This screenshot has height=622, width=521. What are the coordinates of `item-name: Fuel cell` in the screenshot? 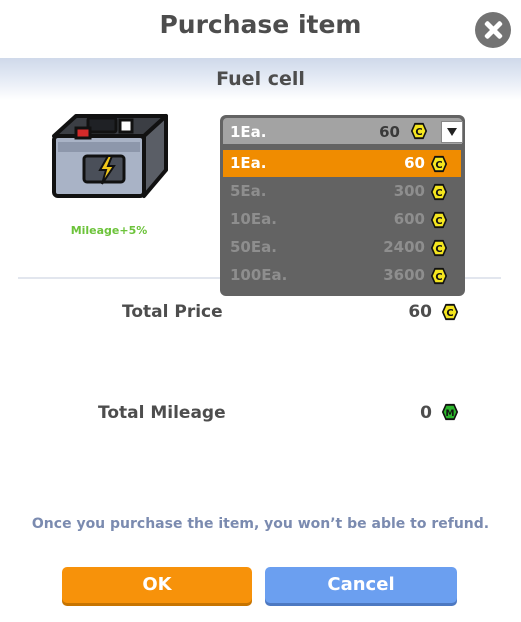 It's located at (260, 79).